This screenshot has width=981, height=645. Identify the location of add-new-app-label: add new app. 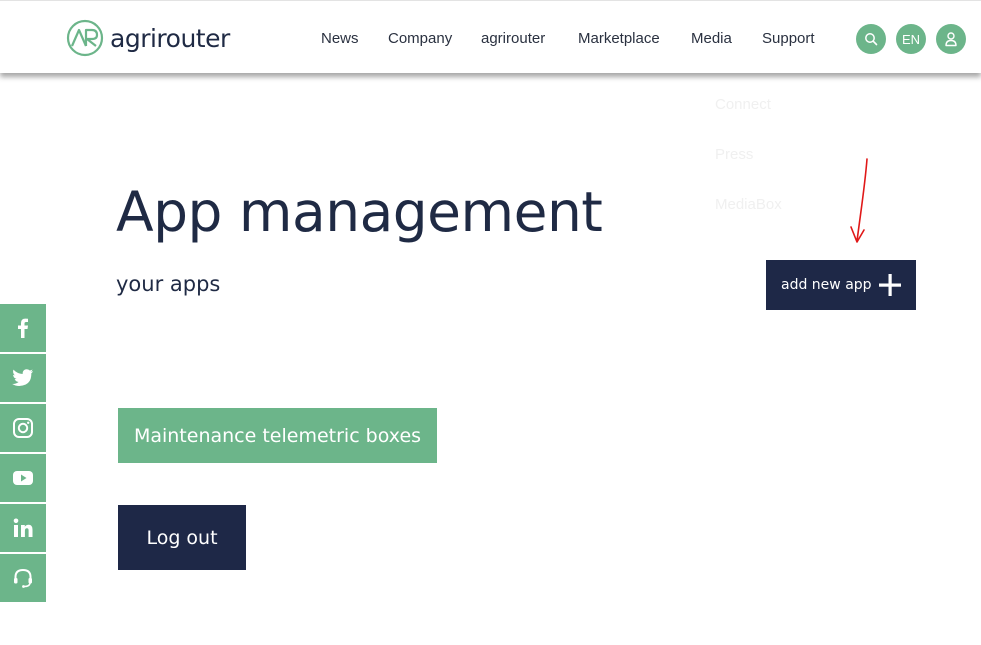
(826, 285).